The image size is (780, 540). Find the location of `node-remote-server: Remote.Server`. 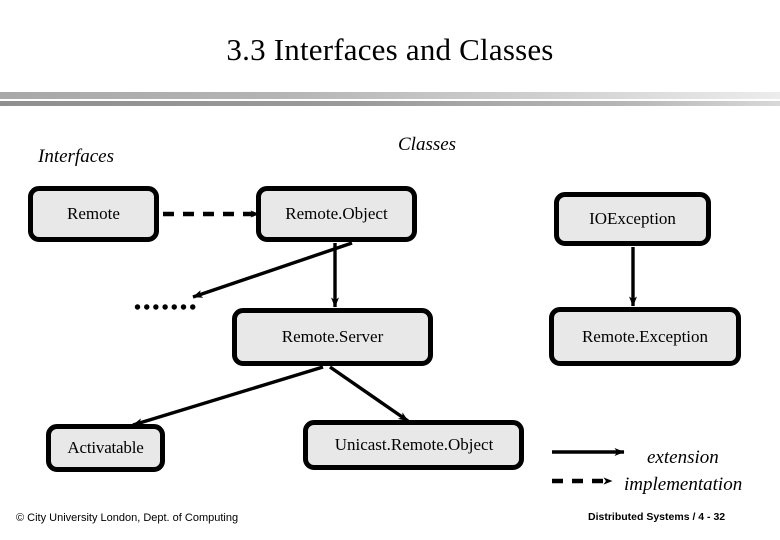

node-remote-server: Remote.Server is located at coordinates (332, 337).